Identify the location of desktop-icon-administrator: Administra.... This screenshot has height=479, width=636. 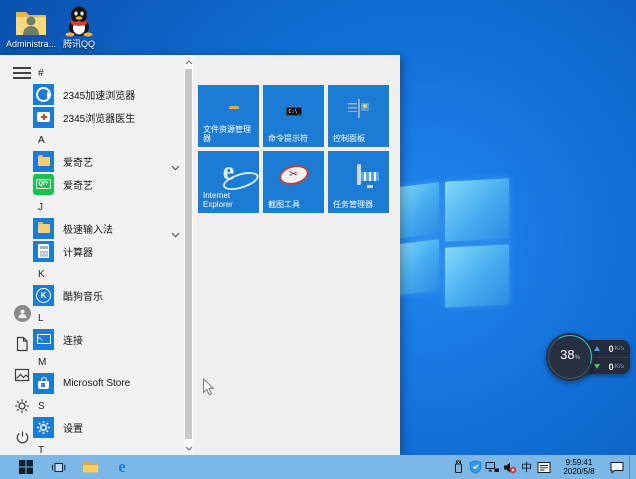
(31, 27).